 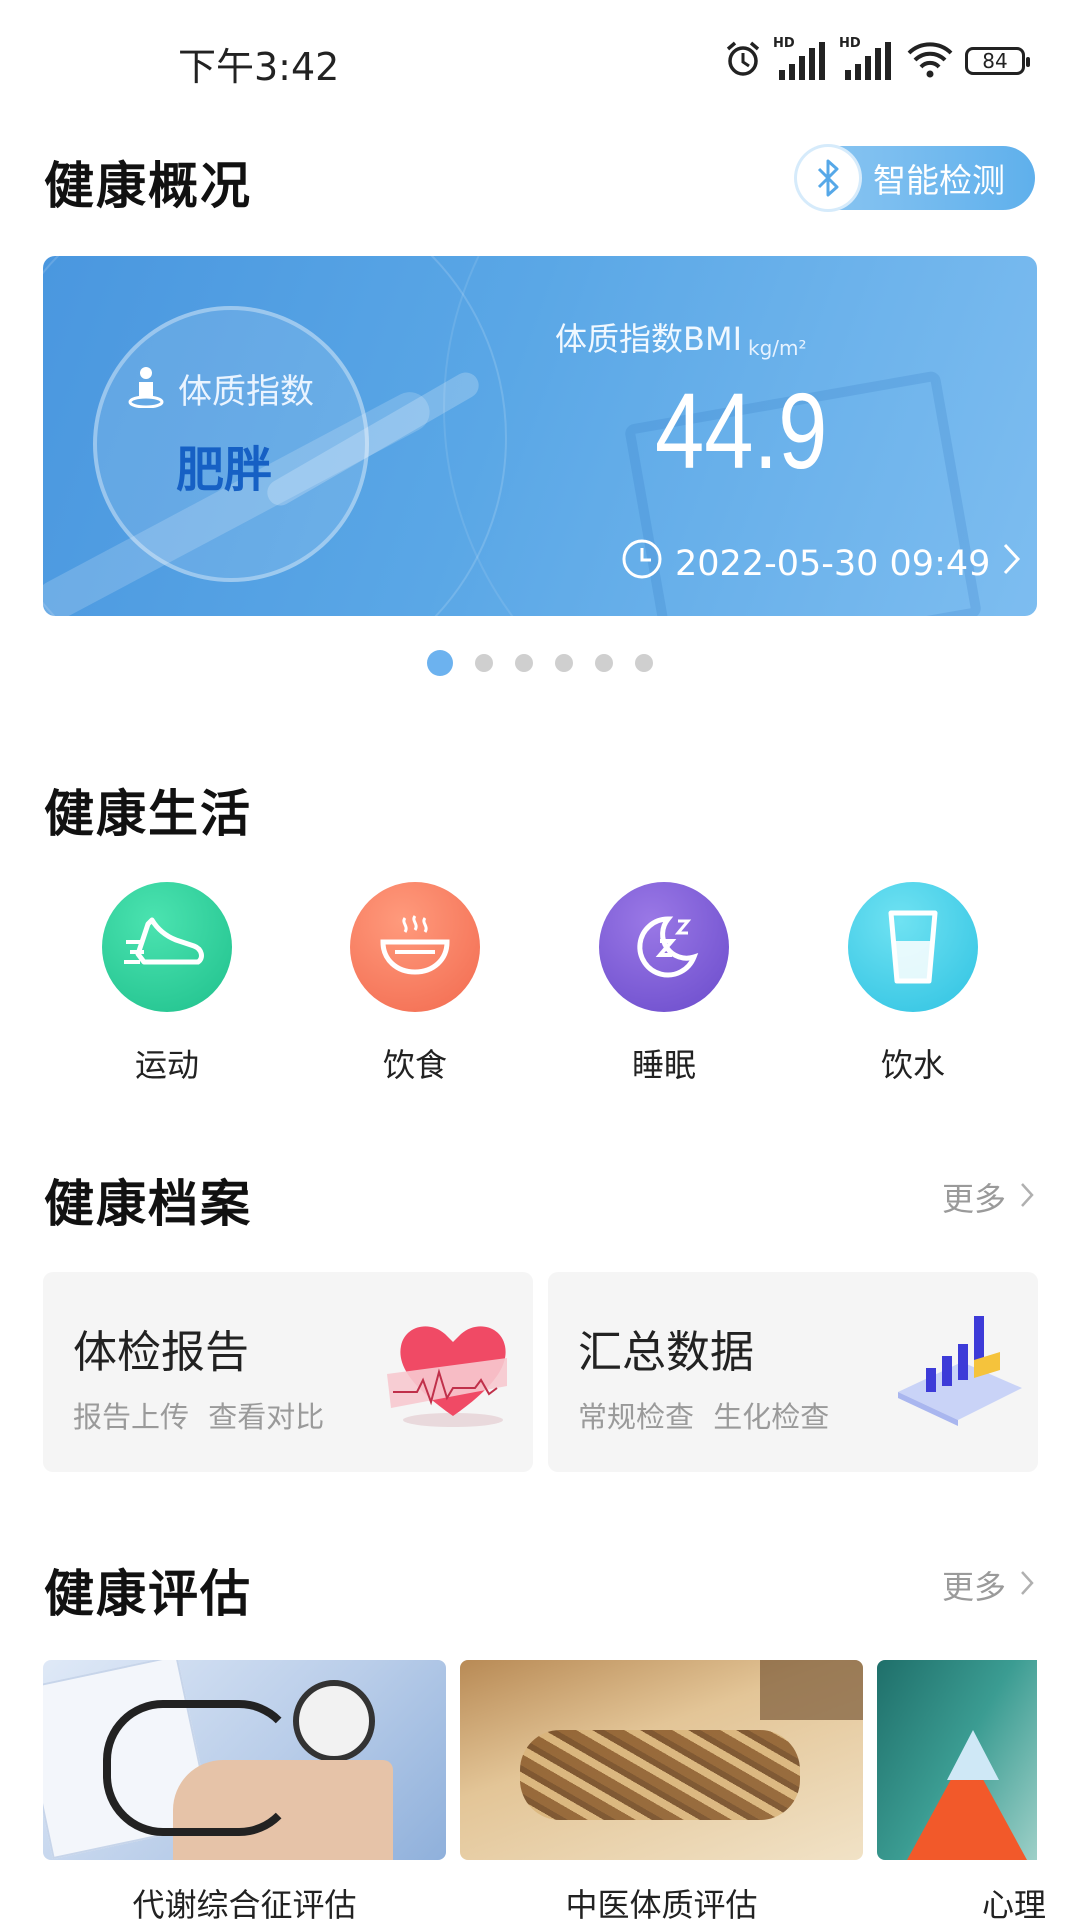 What do you see at coordinates (415, 947) in the screenshot?
I see `bowl-icon` at bounding box center [415, 947].